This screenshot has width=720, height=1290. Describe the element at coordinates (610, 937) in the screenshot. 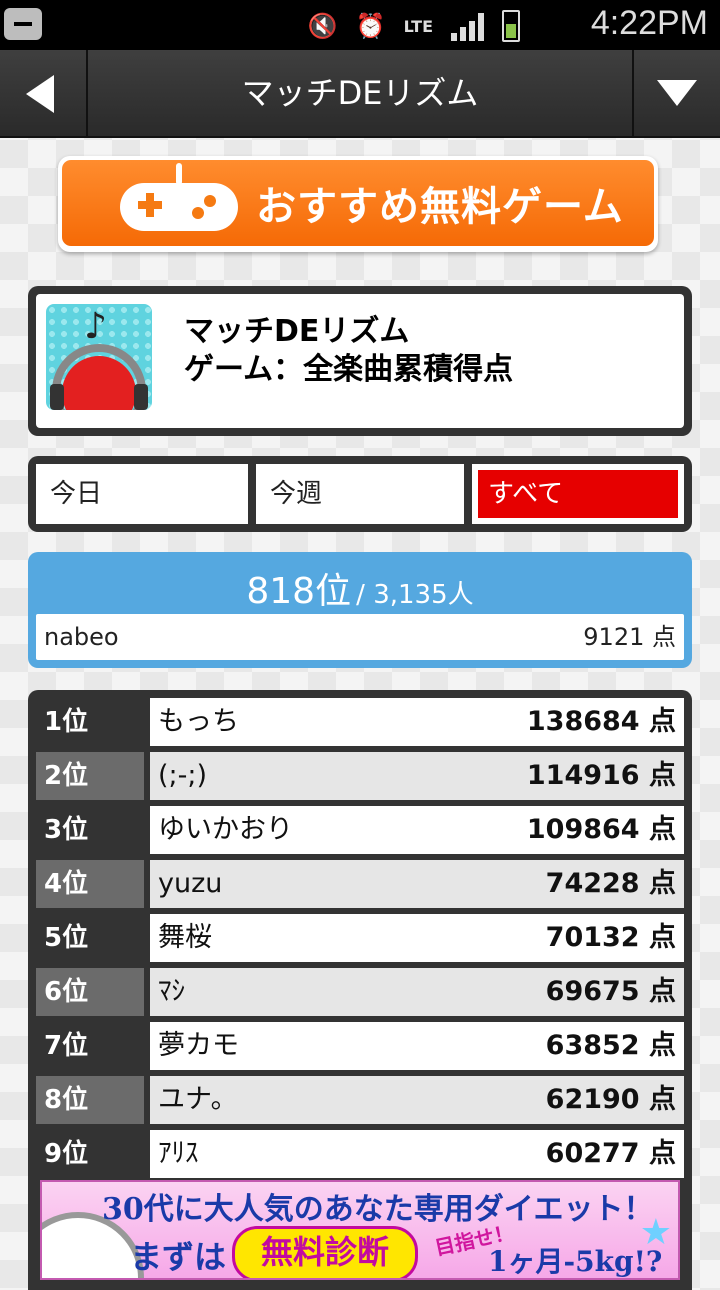

I see `player-score: 70132 点` at that location.